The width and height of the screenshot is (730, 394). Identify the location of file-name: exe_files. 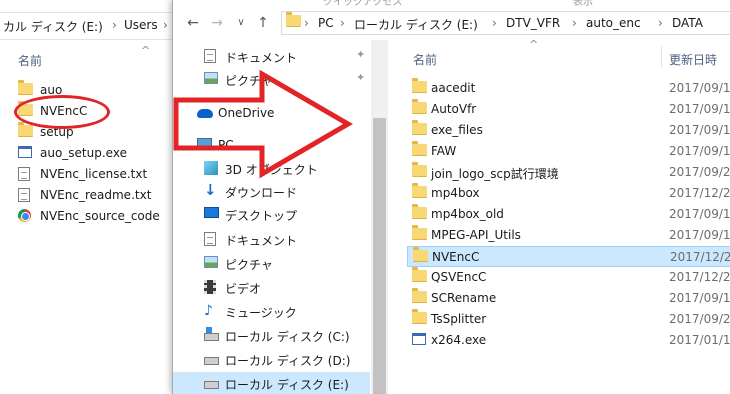
(457, 130).